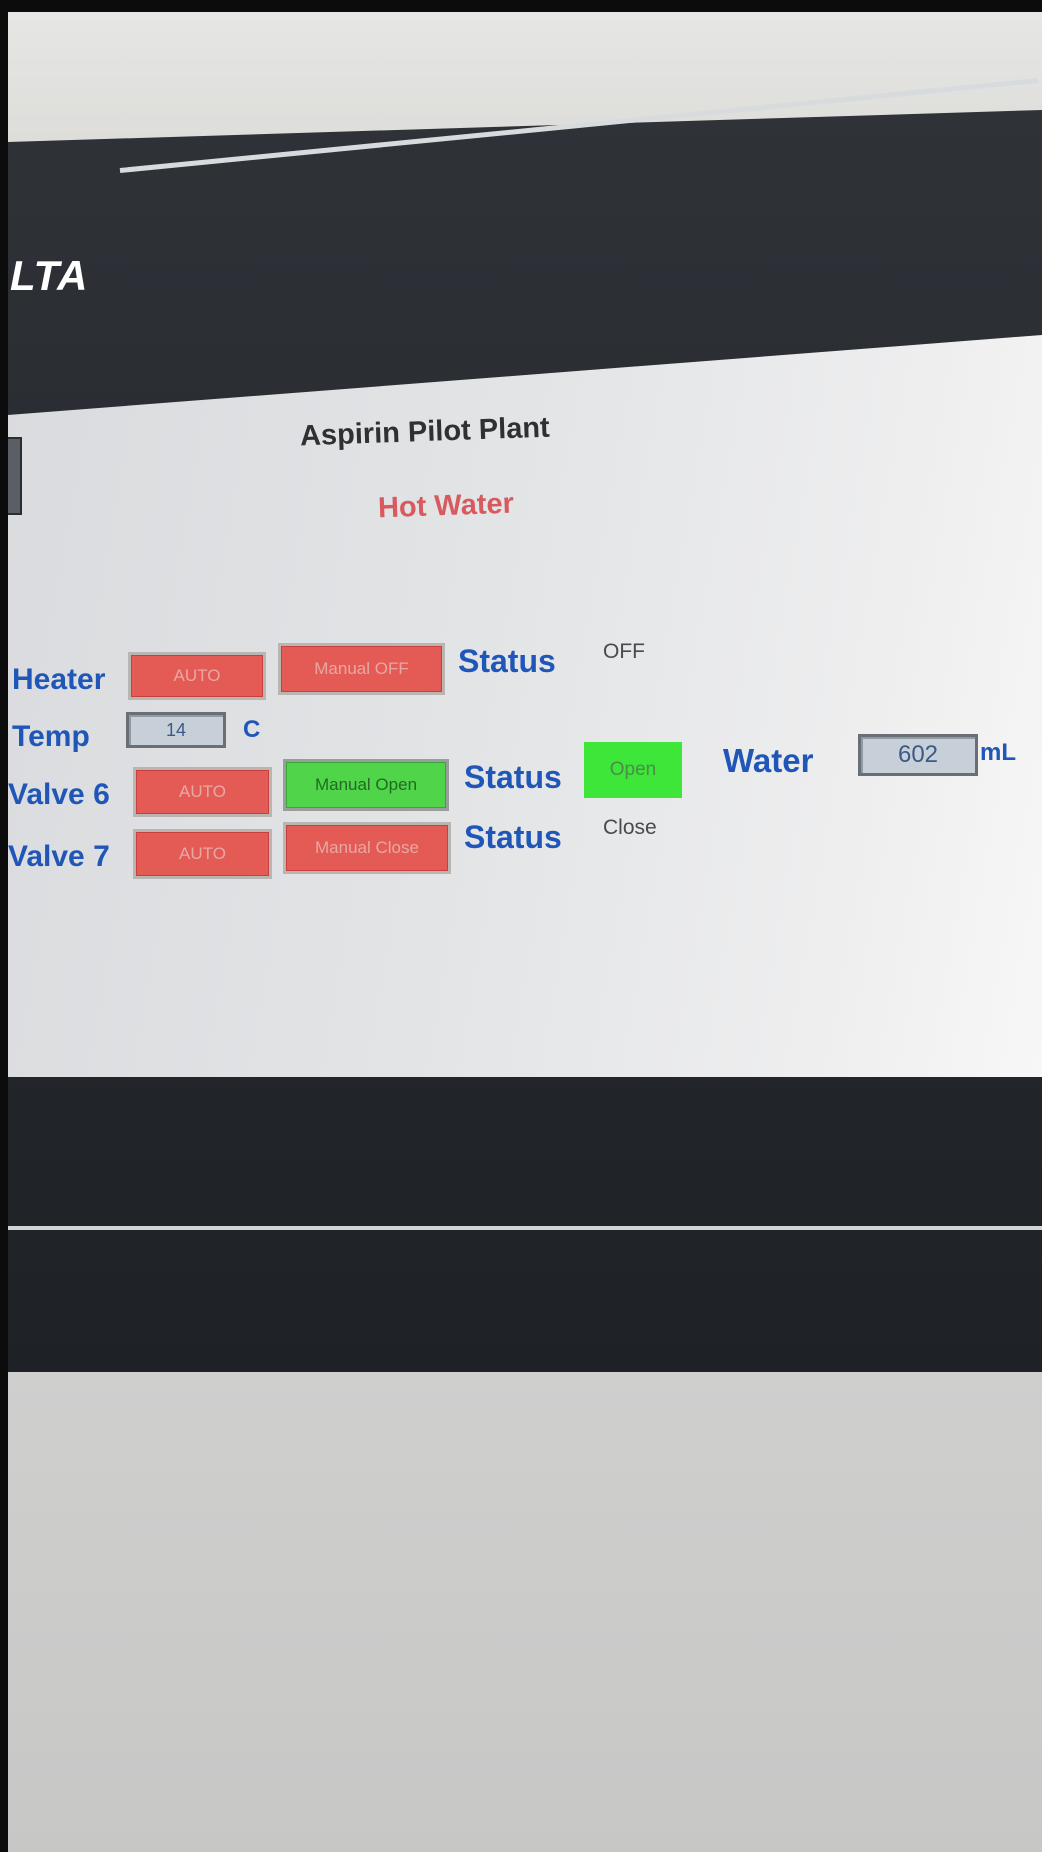  What do you see at coordinates (446, 506) in the screenshot?
I see `page-subtitle: Hot Water` at bounding box center [446, 506].